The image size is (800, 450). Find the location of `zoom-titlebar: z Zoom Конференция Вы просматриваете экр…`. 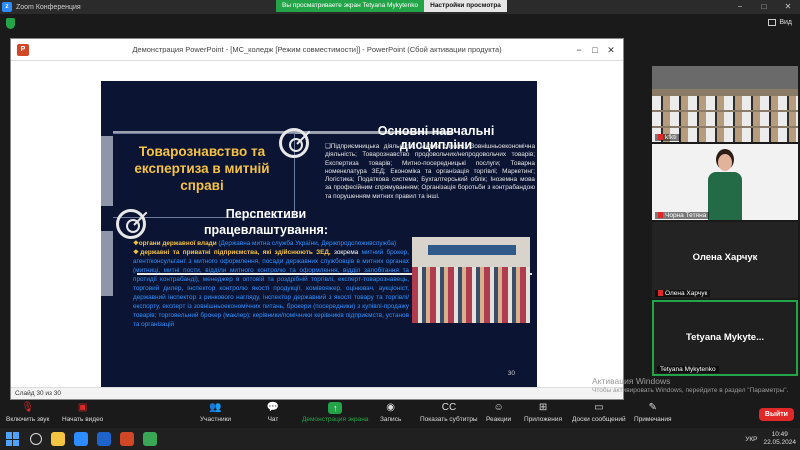

zoom-titlebar: z Zoom Конференция Вы просматриваете экр… is located at coordinates (400, 7).